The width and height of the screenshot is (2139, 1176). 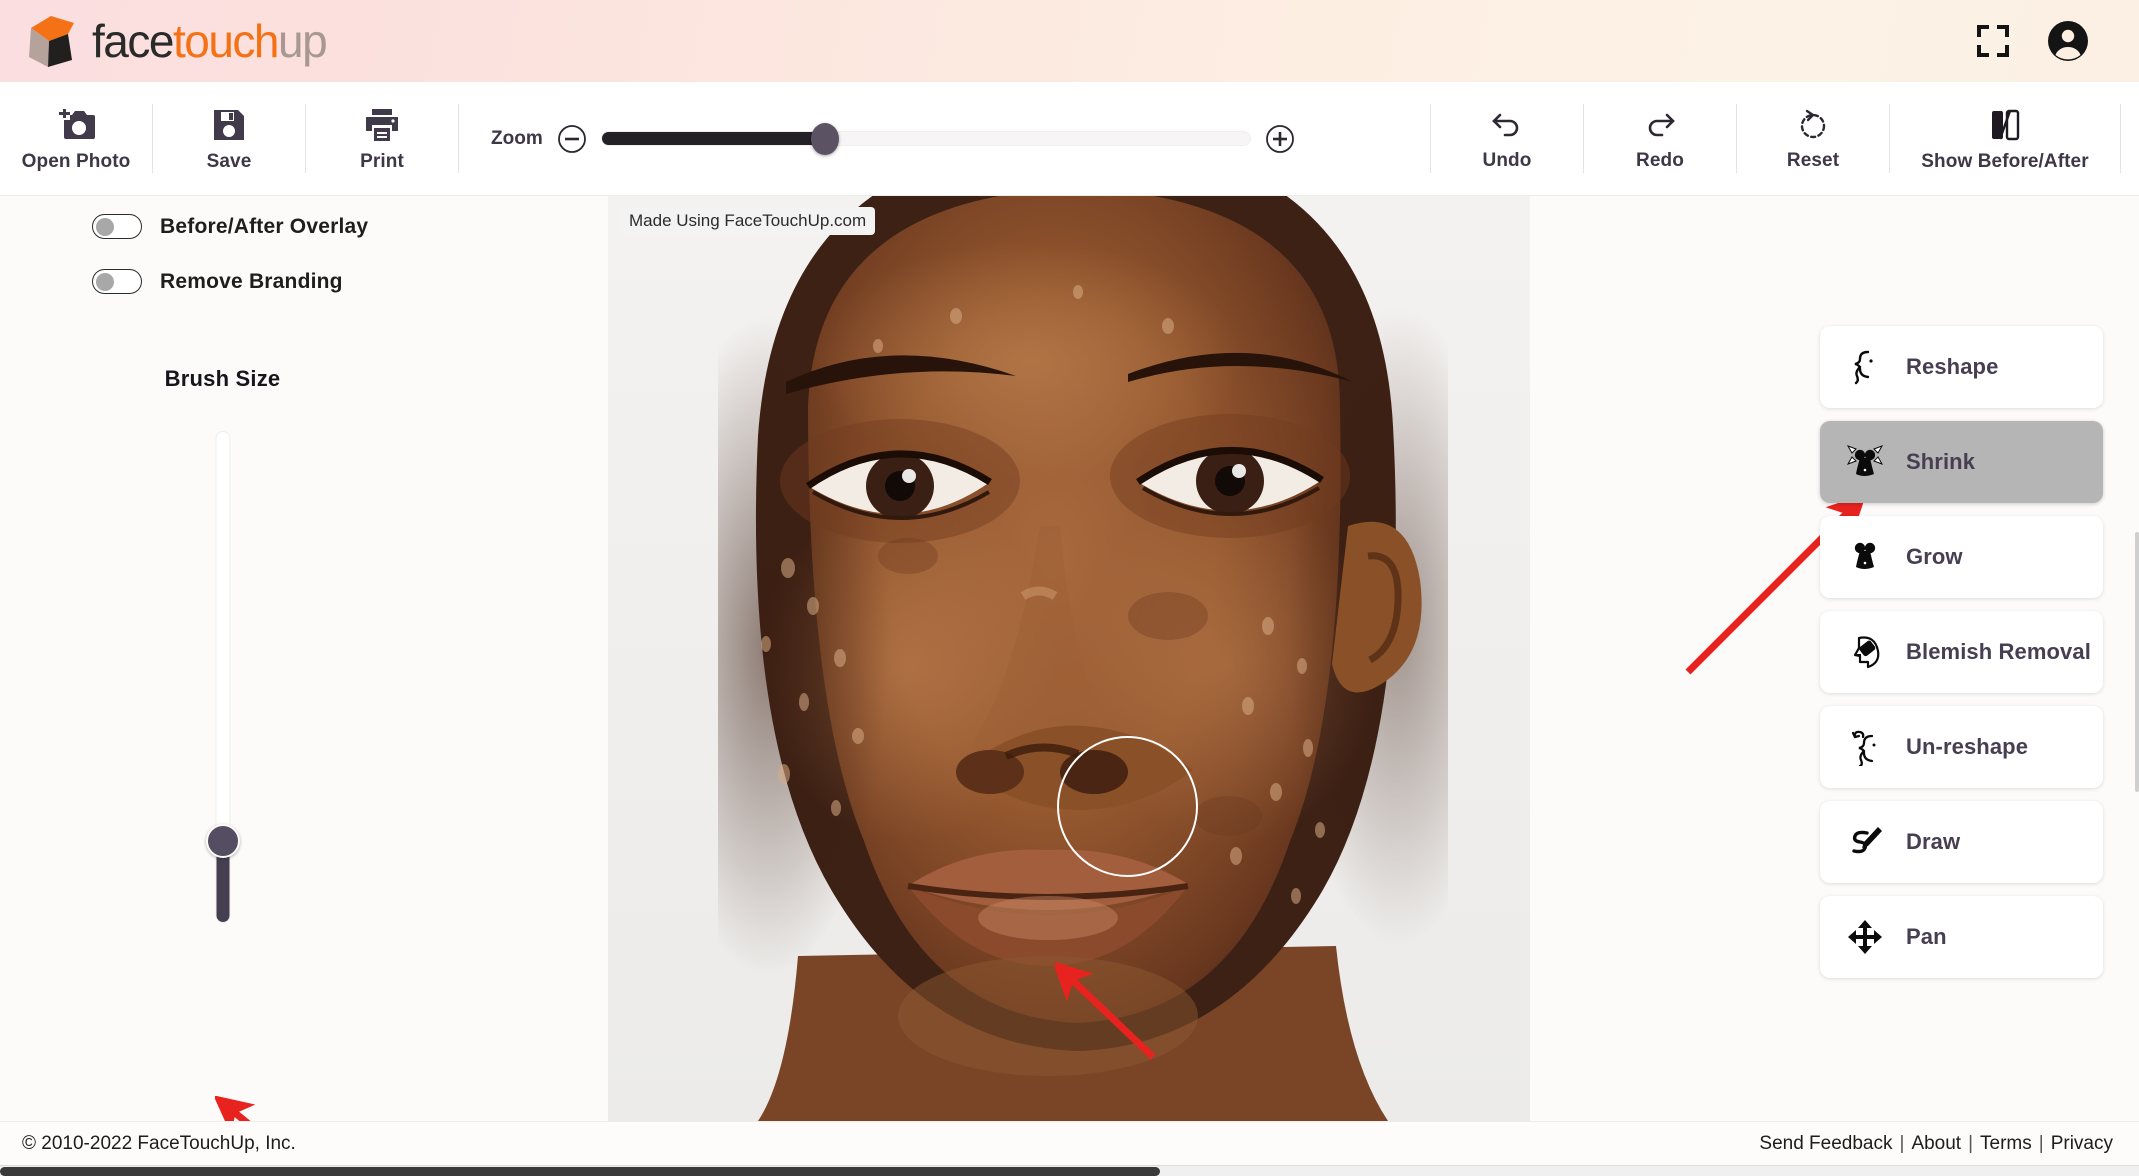 What do you see at coordinates (2068, 41) in the screenshot?
I see `account-avatar-icon` at bounding box center [2068, 41].